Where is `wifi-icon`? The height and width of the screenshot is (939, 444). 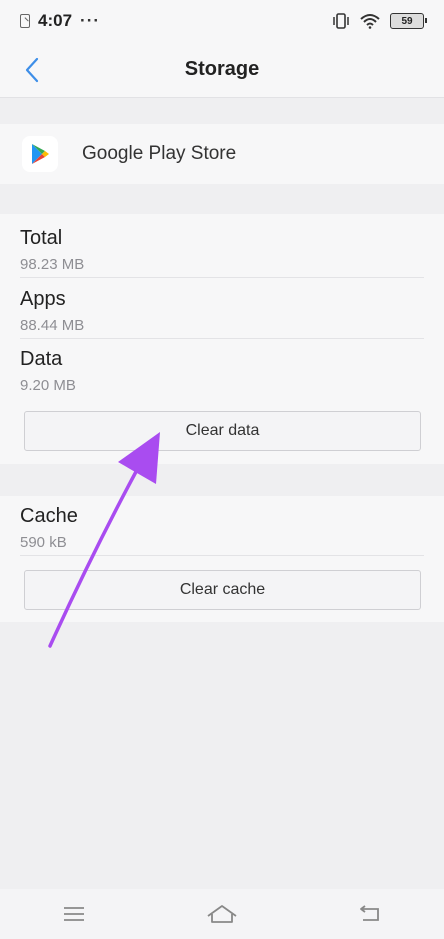
wifi-icon is located at coordinates (370, 21).